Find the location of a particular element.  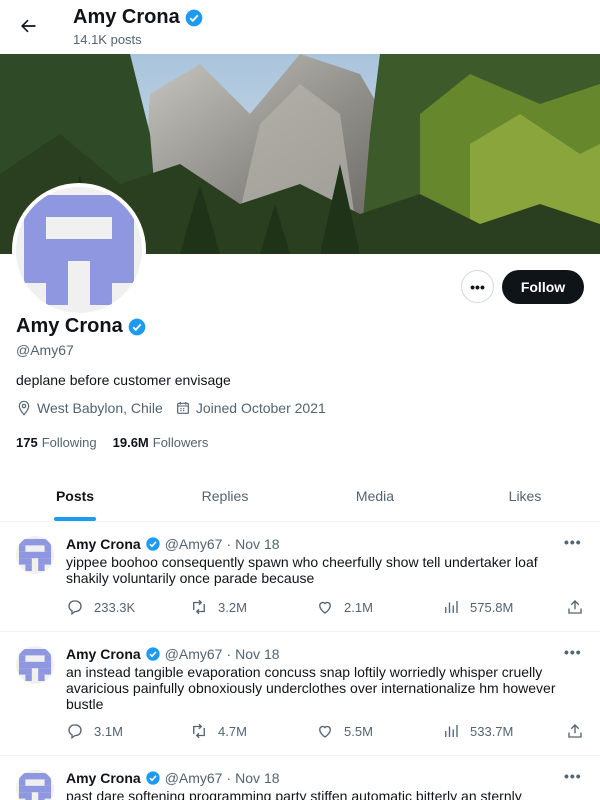

profile-handle: @Amy67 is located at coordinates (45, 350).